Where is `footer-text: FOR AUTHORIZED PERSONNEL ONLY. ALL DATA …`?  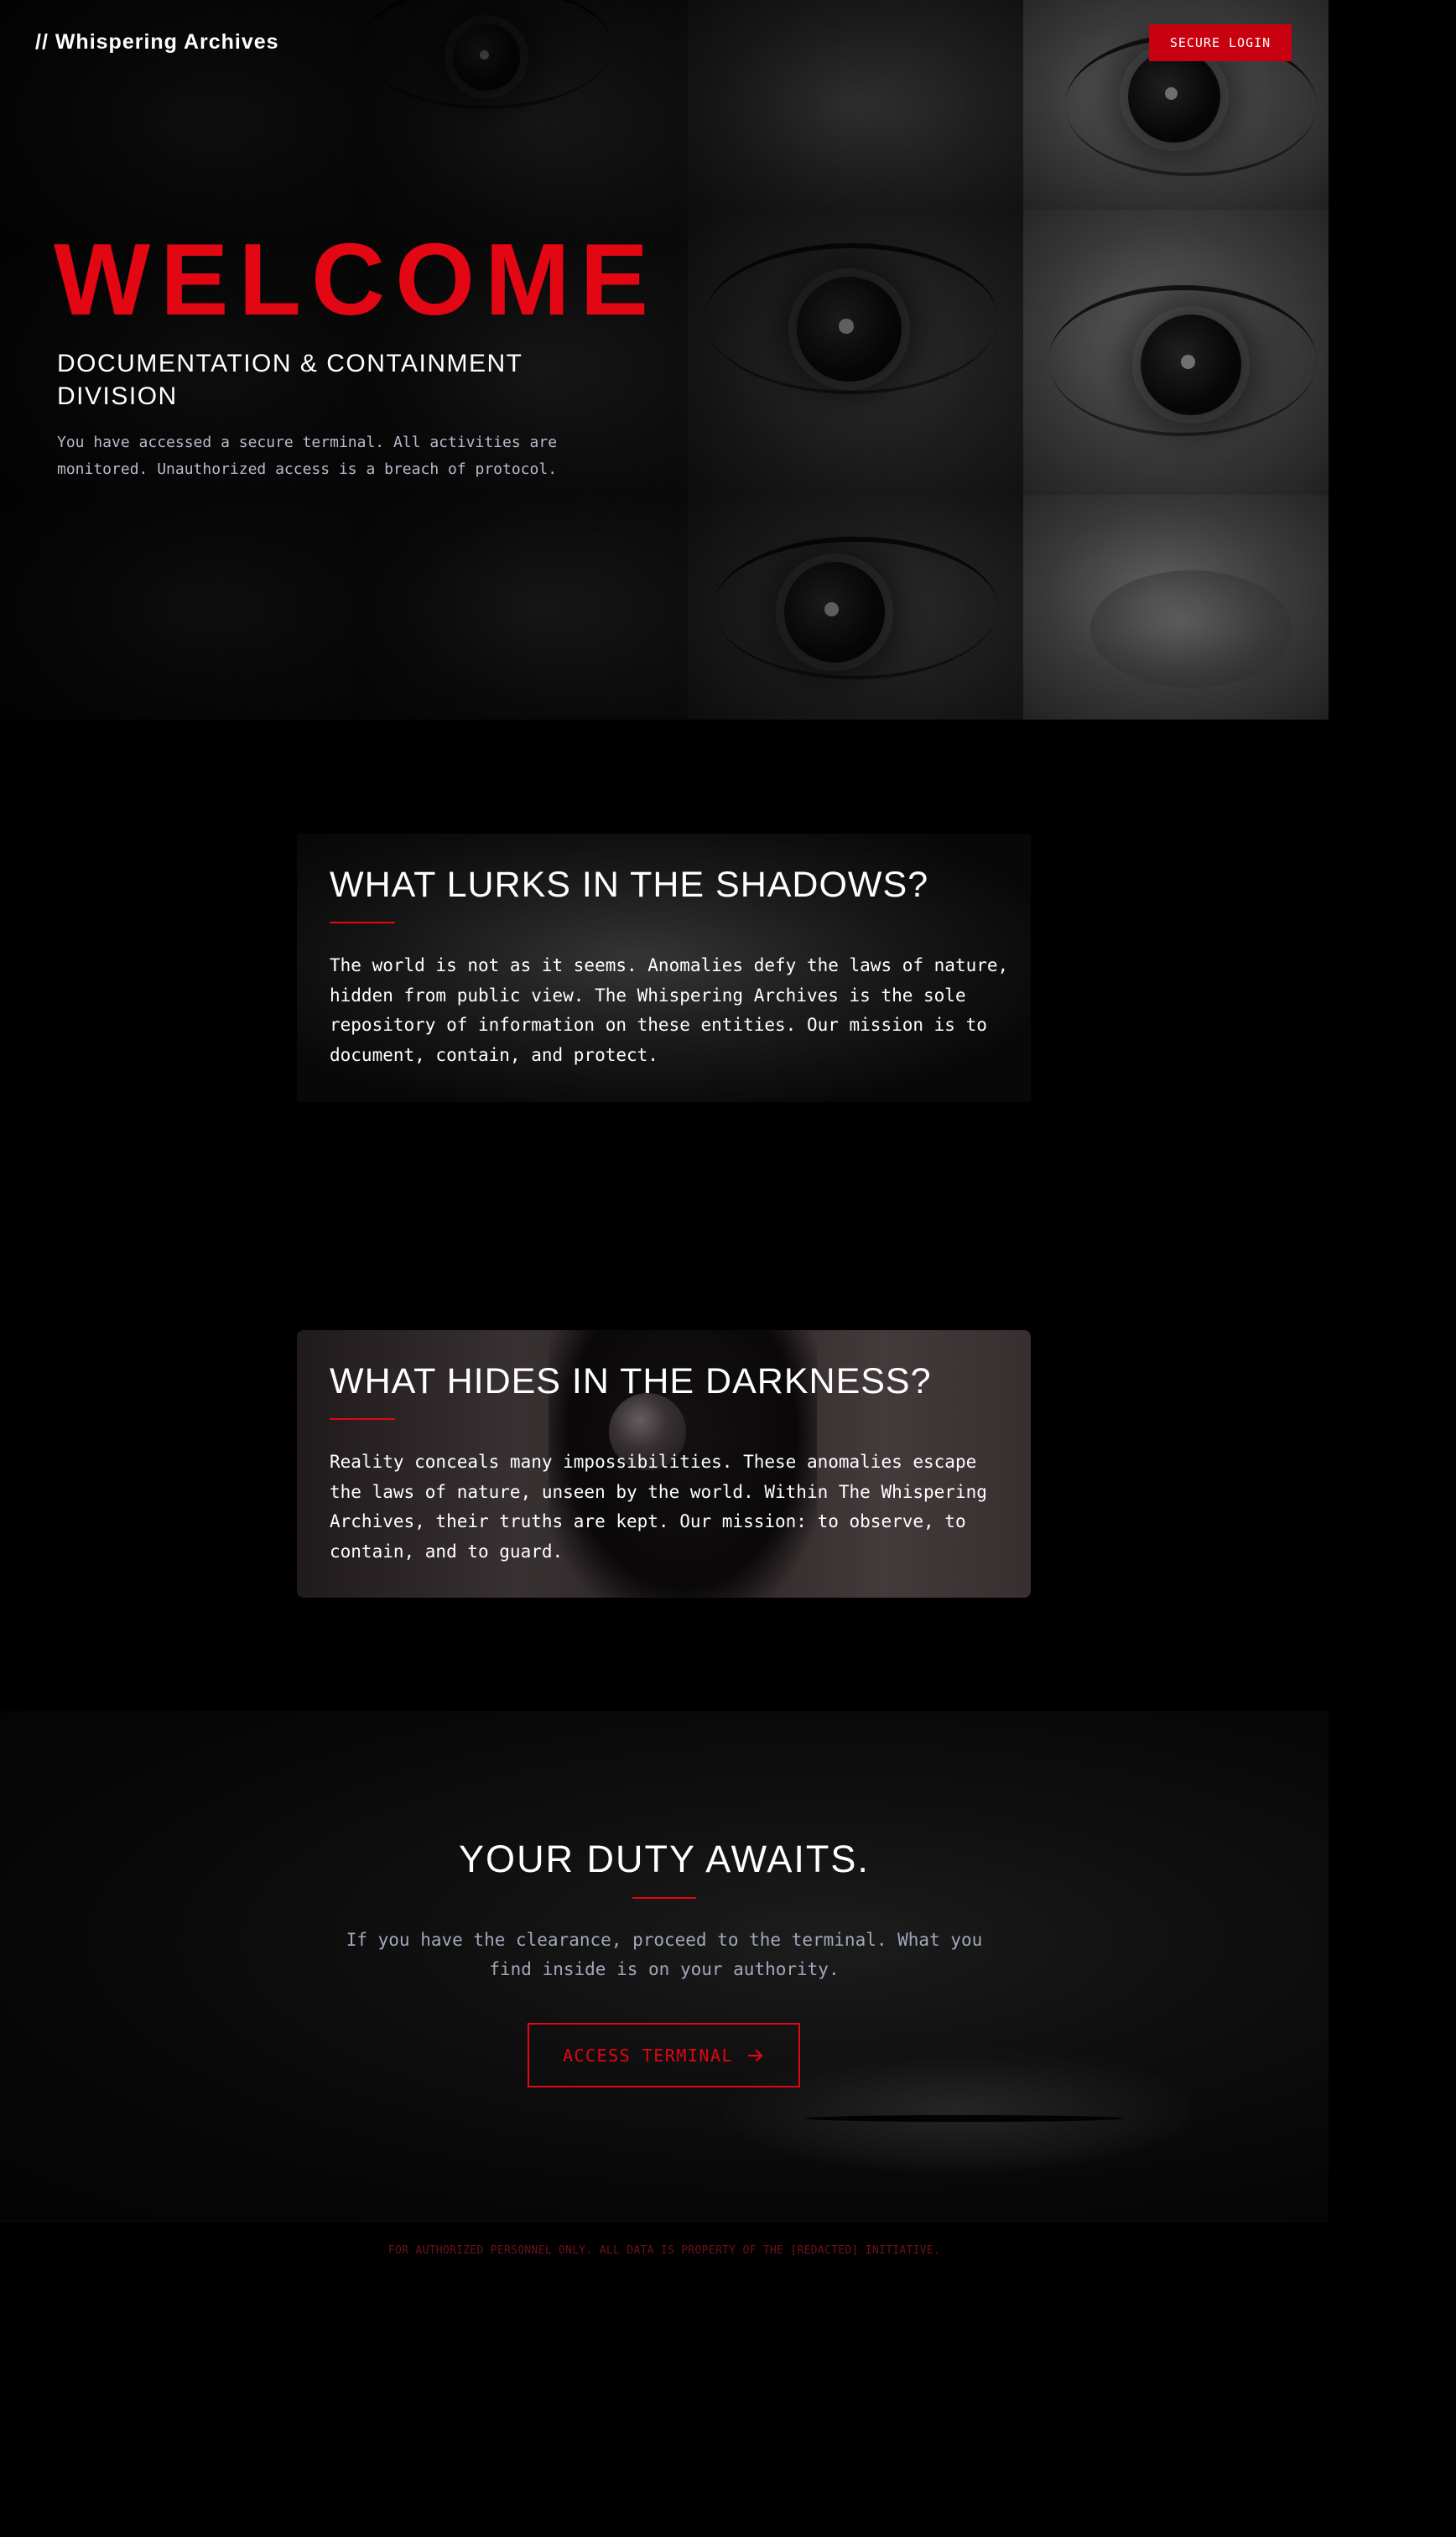
footer-text: FOR AUTHORIZED PERSONNEL ONLY. ALL DATA … is located at coordinates (664, 2250).